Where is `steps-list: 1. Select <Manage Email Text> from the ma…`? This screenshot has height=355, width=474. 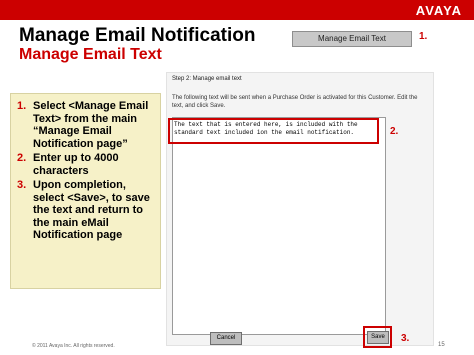 steps-list: 1. Select <Manage Email Text> from the ma… is located at coordinates (85, 168).